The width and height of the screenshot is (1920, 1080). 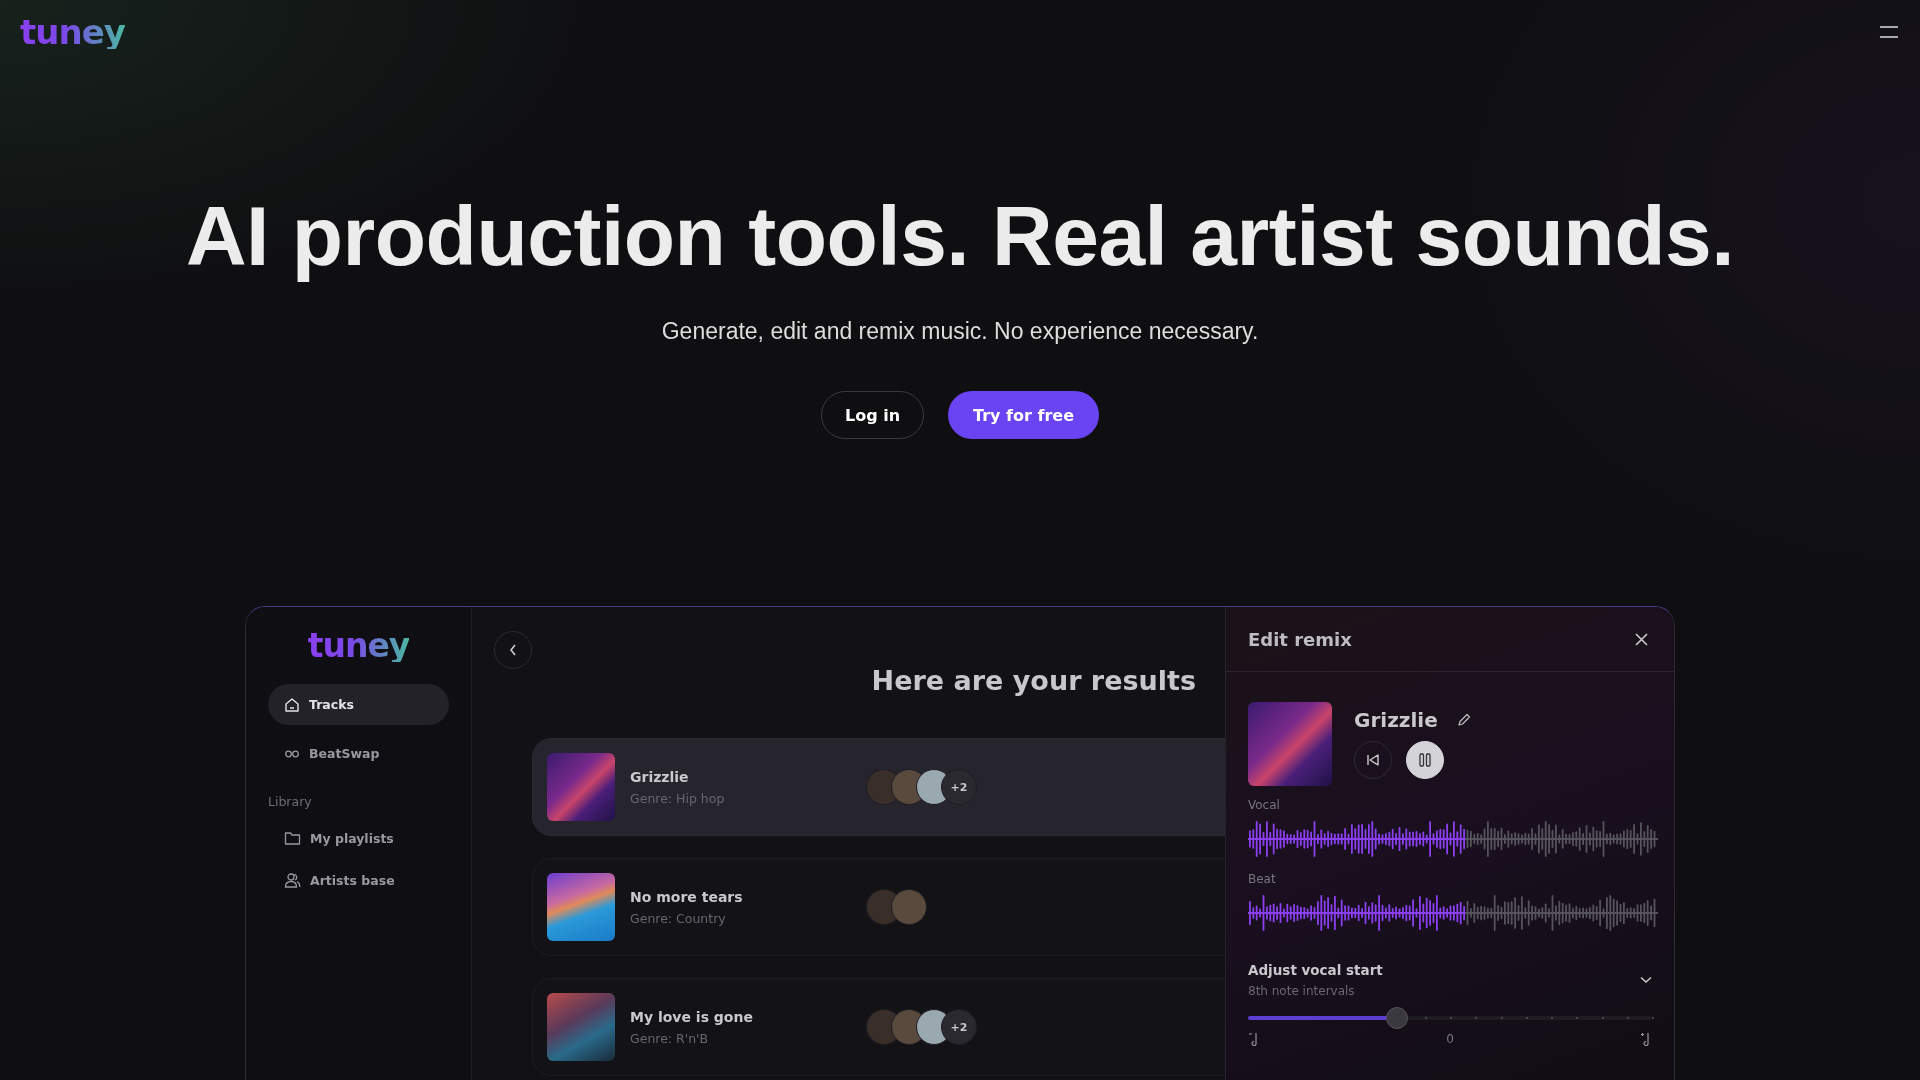 What do you see at coordinates (1300, 639) in the screenshot?
I see `panel-title: Edit remix` at bounding box center [1300, 639].